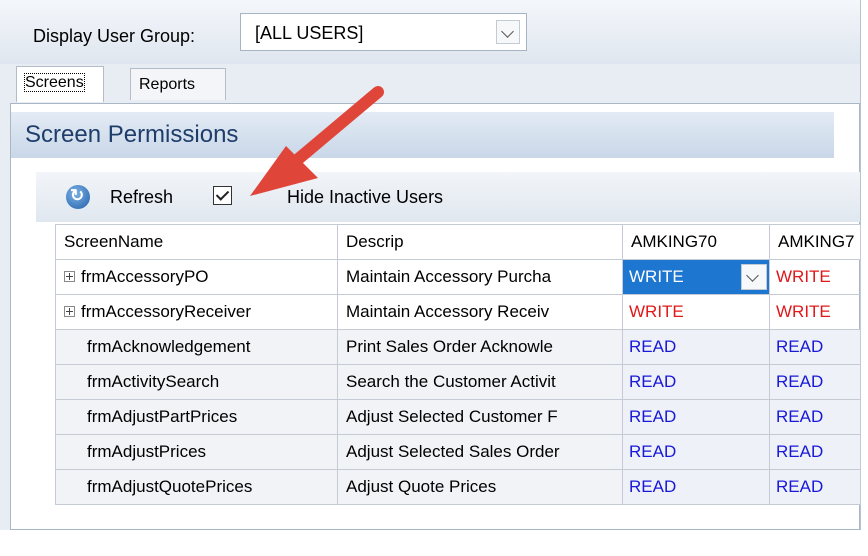  Describe the element at coordinates (54, 82) in the screenshot. I see `tab-screens-label: Screens` at that location.